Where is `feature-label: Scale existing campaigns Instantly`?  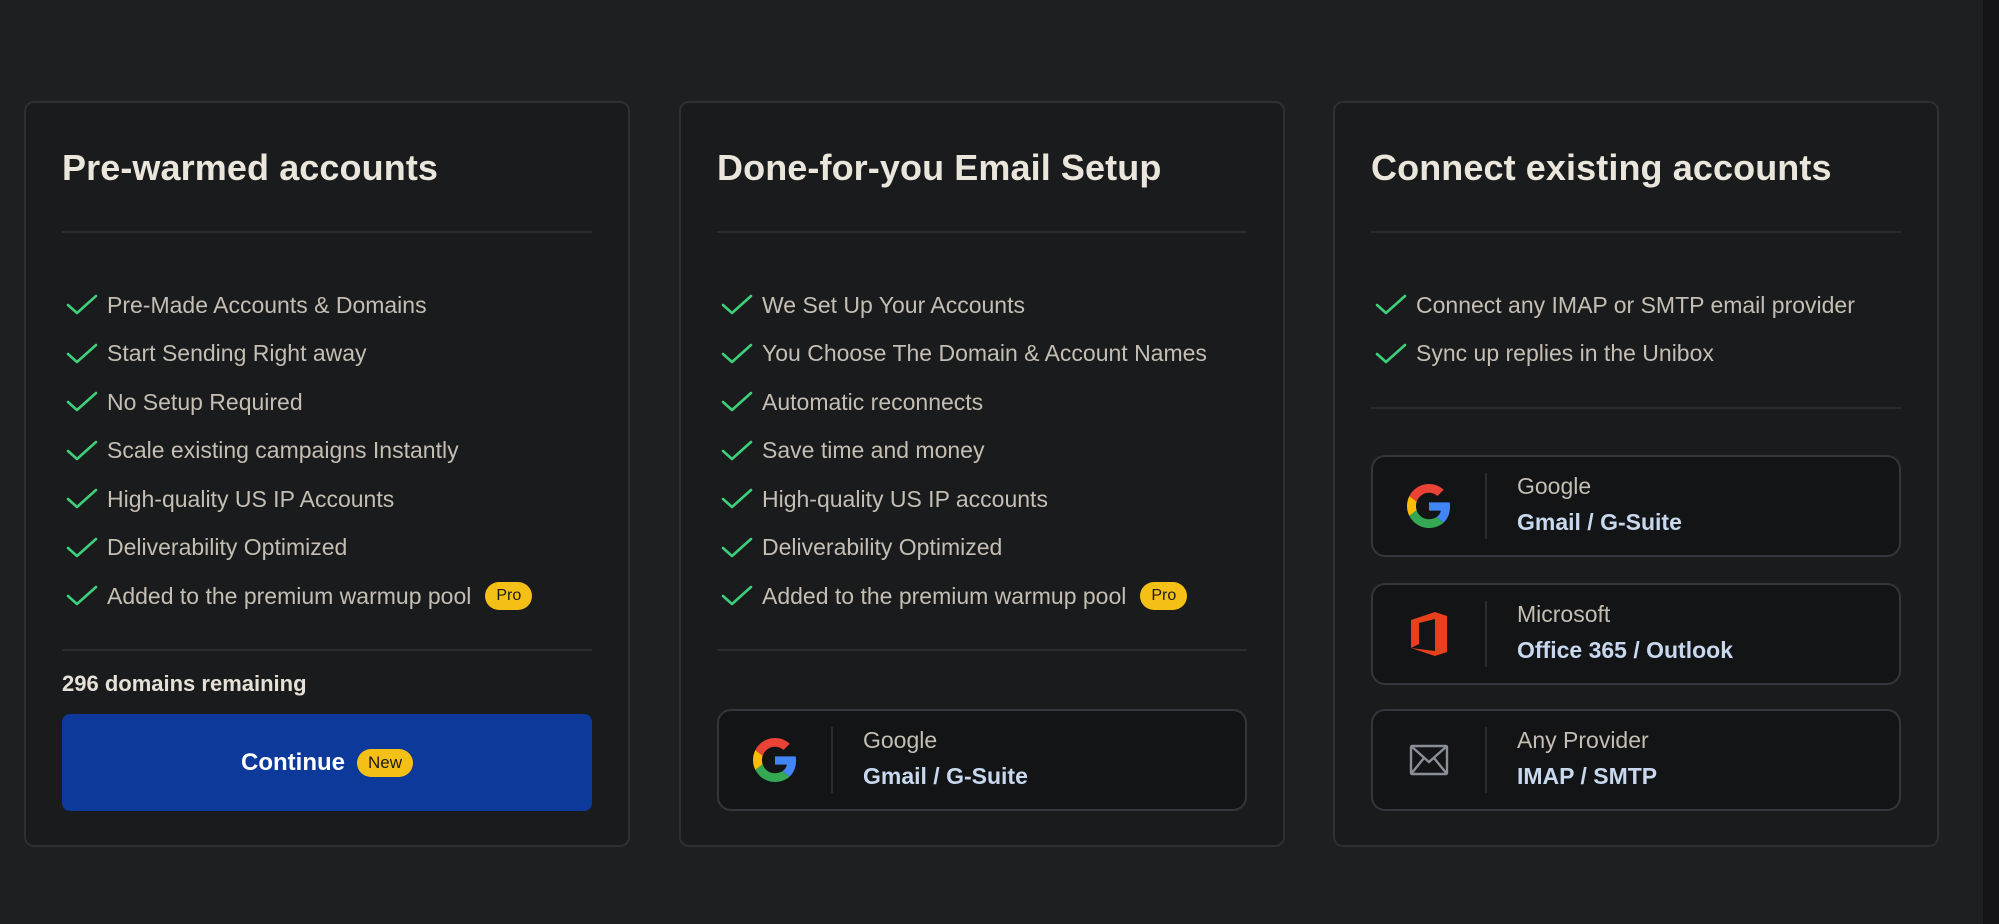
feature-label: Scale existing campaigns Instantly is located at coordinates (283, 450).